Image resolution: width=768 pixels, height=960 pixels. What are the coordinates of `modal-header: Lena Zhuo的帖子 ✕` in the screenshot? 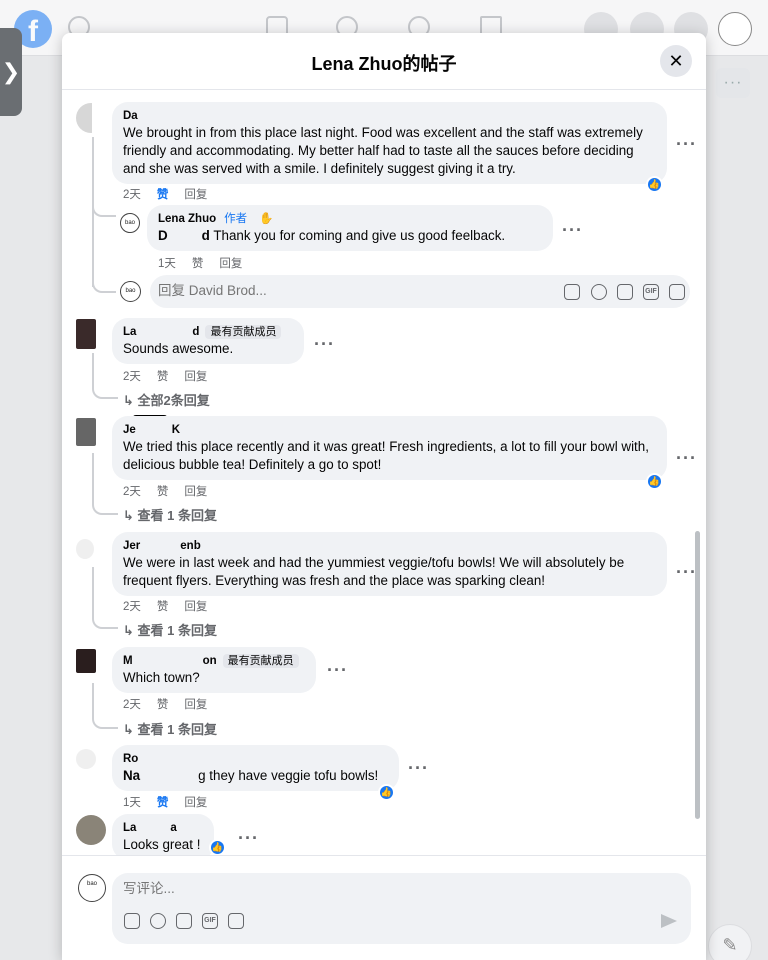 It's located at (384, 61).